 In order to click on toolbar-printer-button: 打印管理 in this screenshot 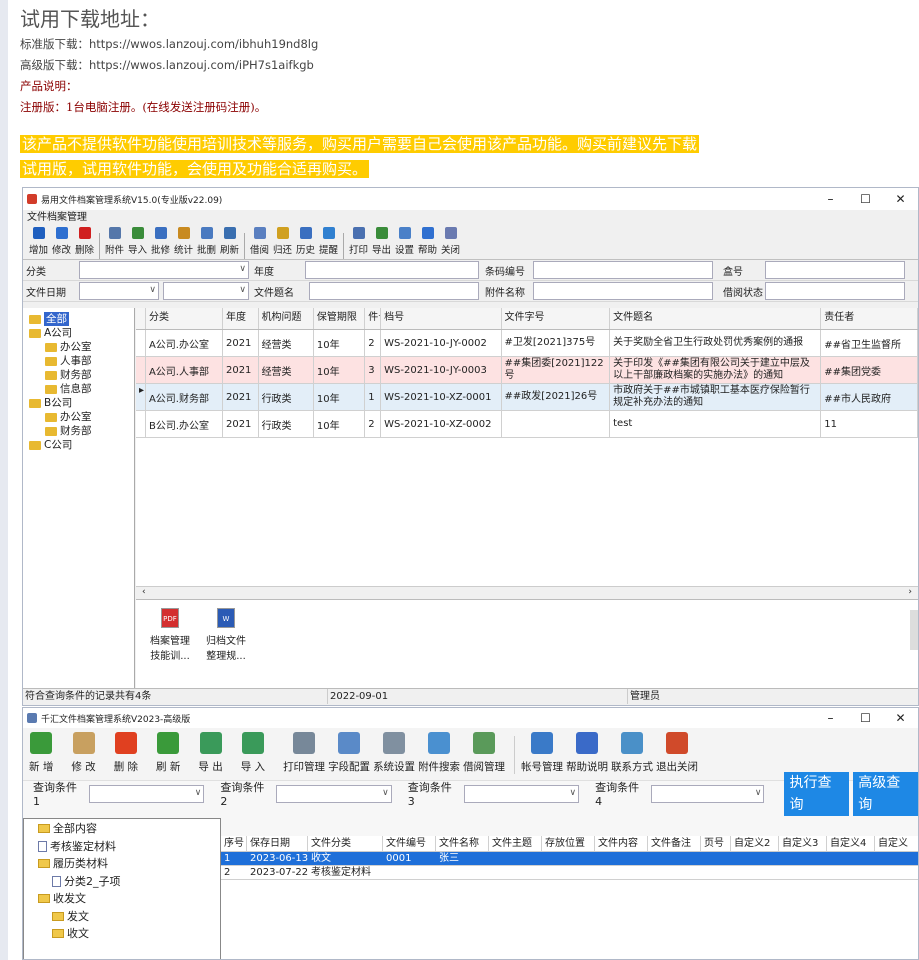, I will do `click(304, 753)`.